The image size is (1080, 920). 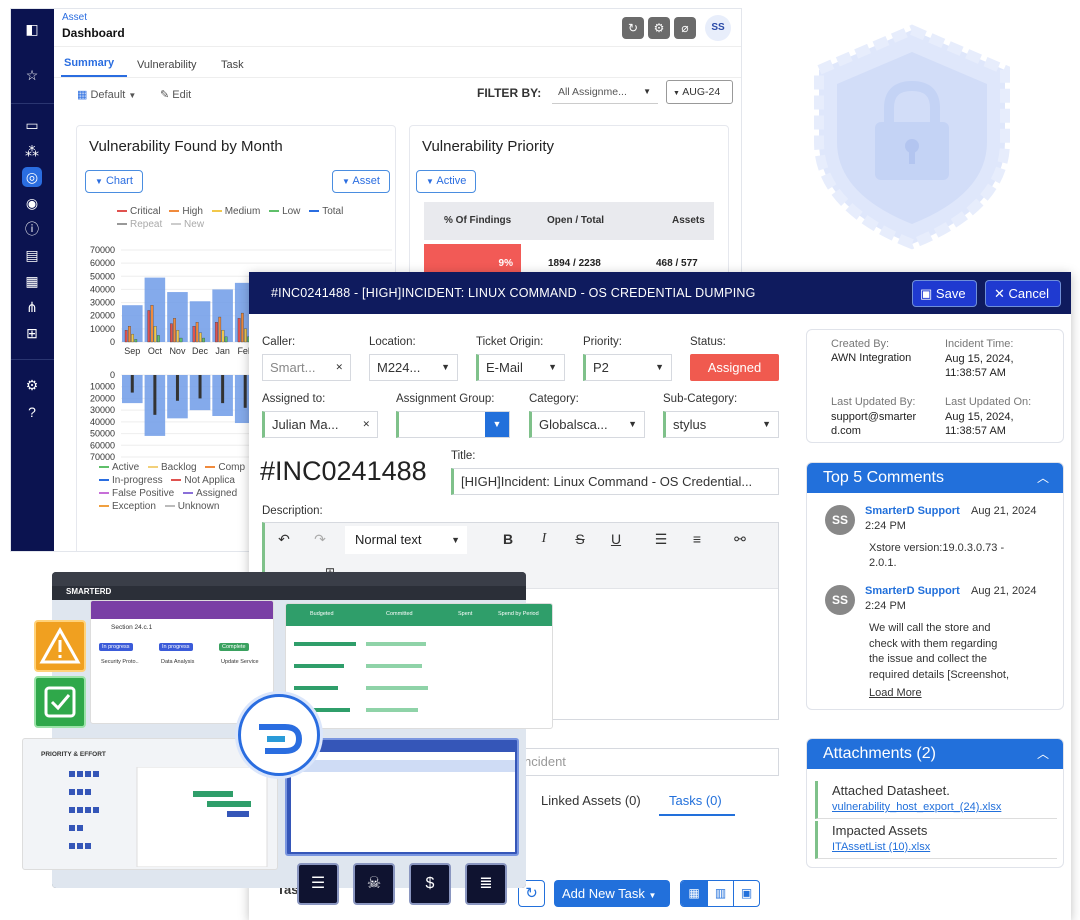 What do you see at coordinates (32, 333) in the screenshot?
I see `apps-icon: ⊞` at bounding box center [32, 333].